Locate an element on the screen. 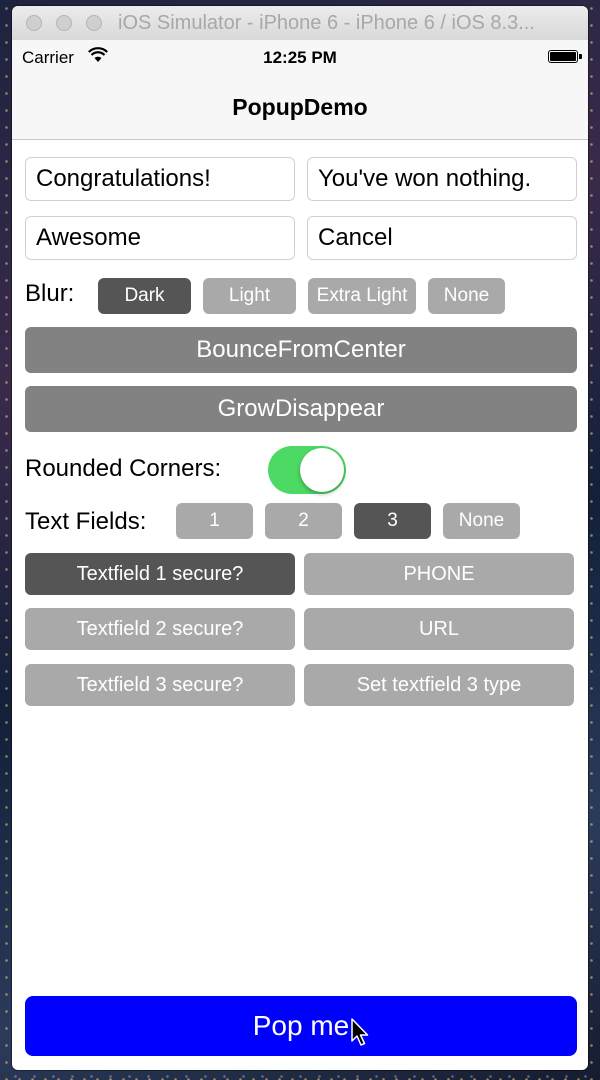 The height and width of the screenshot is (1080, 600). zoom-window-button is located at coordinates (94, 23).